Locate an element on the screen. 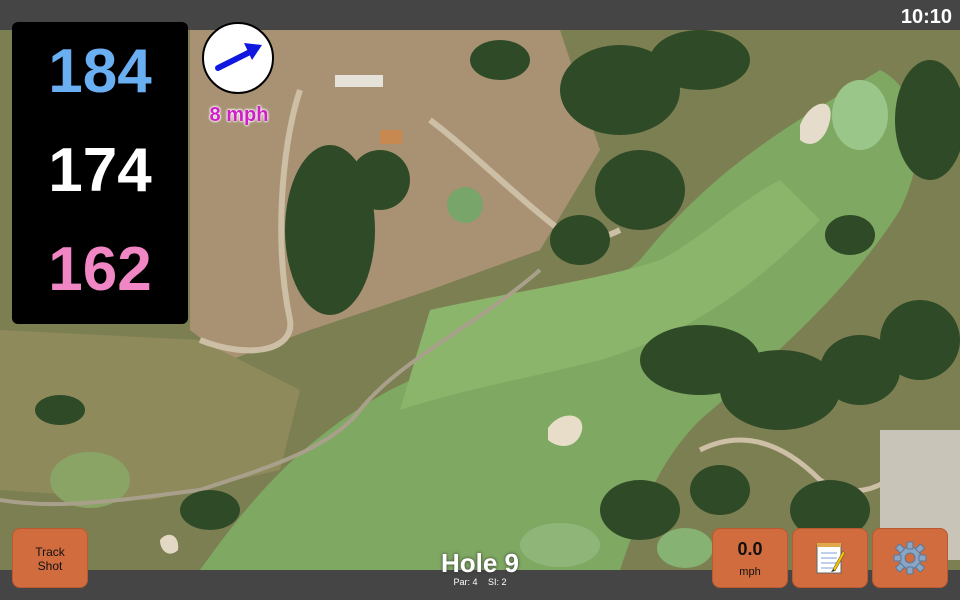 The height and width of the screenshot is (600, 960). gear-icon is located at coordinates (910, 558).